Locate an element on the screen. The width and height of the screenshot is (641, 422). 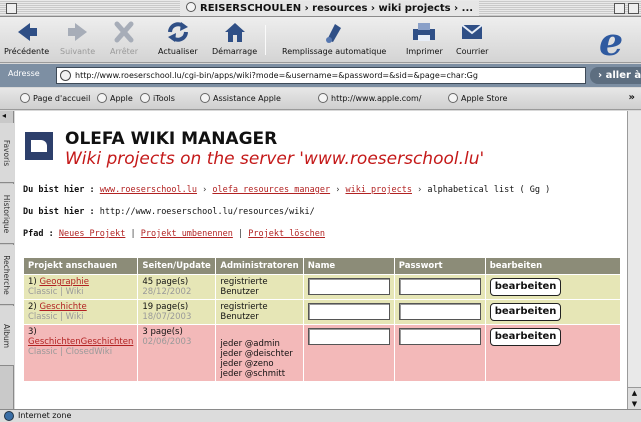
admin-entry: jeder @deischter is located at coordinates (256, 354).